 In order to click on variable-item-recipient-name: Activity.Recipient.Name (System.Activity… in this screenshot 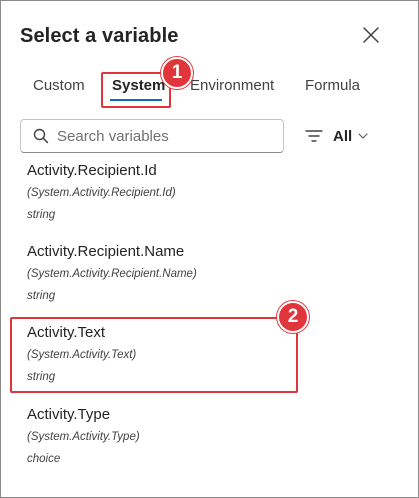, I will do `click(157, 273)`.